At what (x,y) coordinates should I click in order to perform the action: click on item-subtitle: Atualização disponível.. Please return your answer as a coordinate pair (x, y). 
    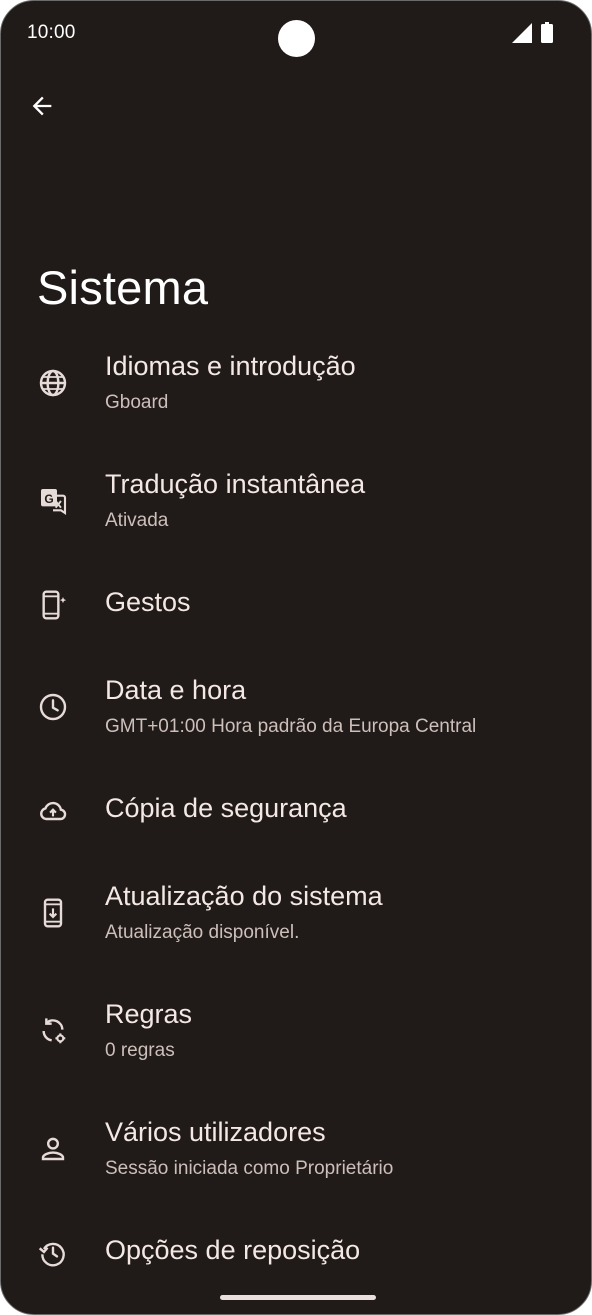
    Looking at the image, I should click on (202, 932).